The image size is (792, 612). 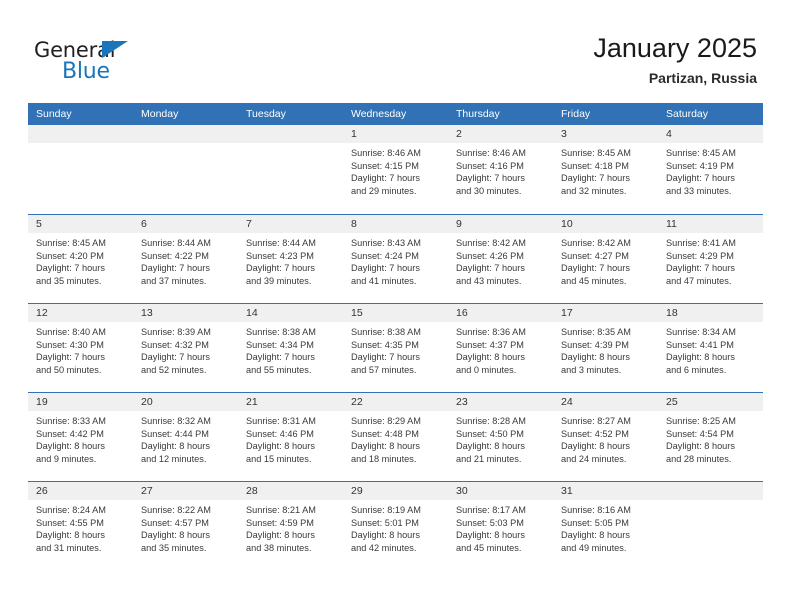 I want to click on day-detail-line: and 42 minutes., so click(x=384, y=547).